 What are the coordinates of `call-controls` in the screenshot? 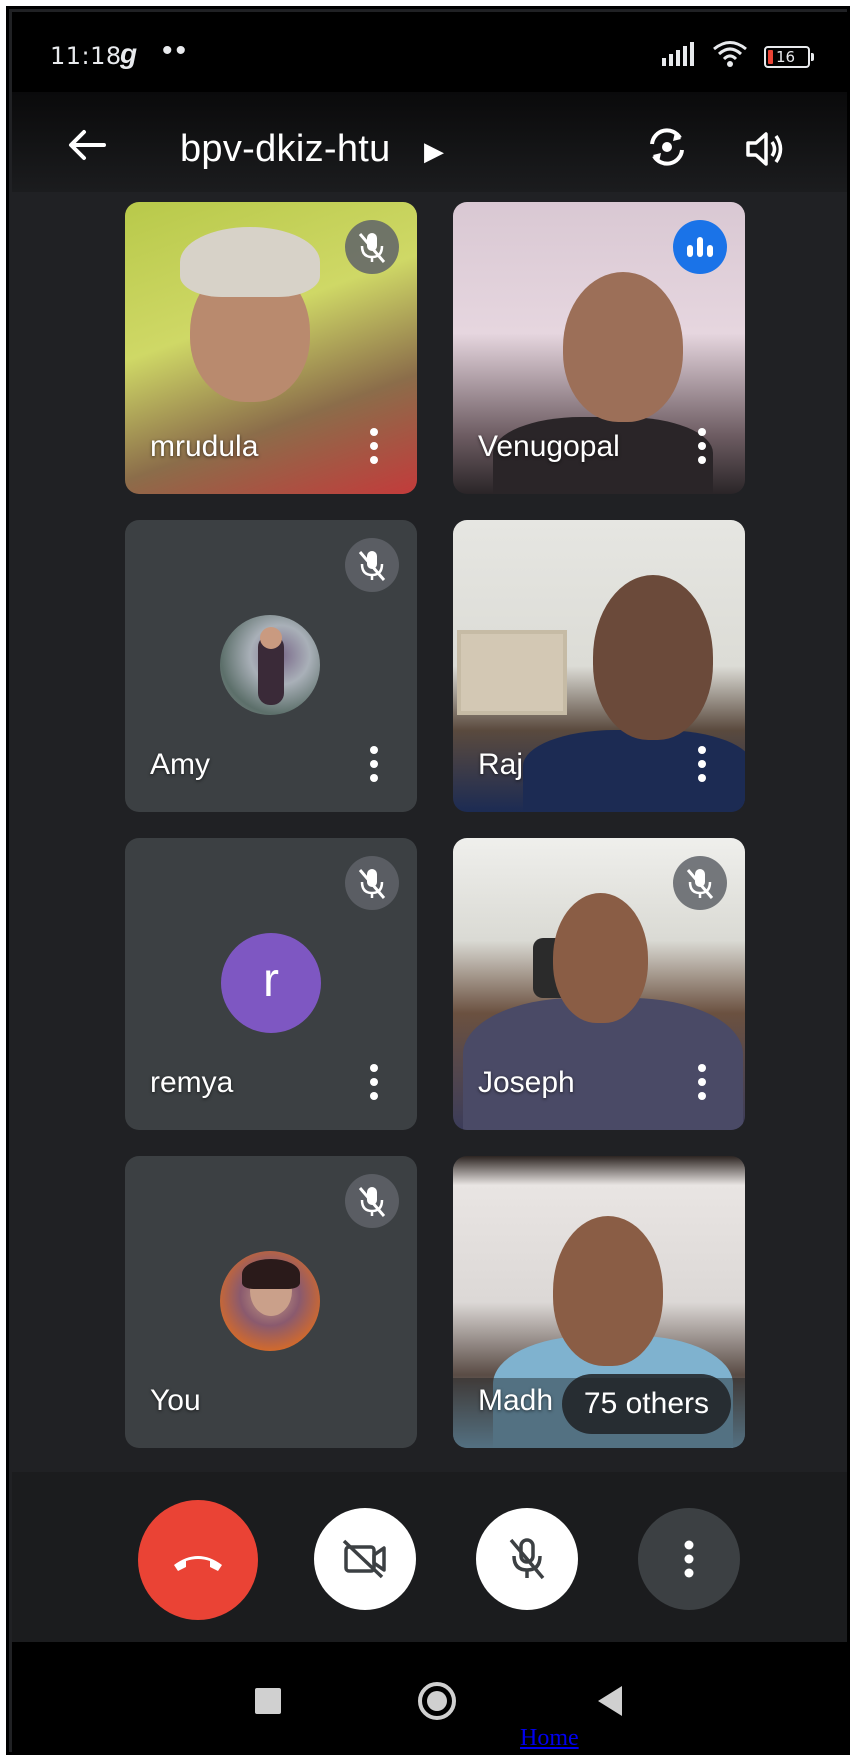 It's located at (429, 1557).